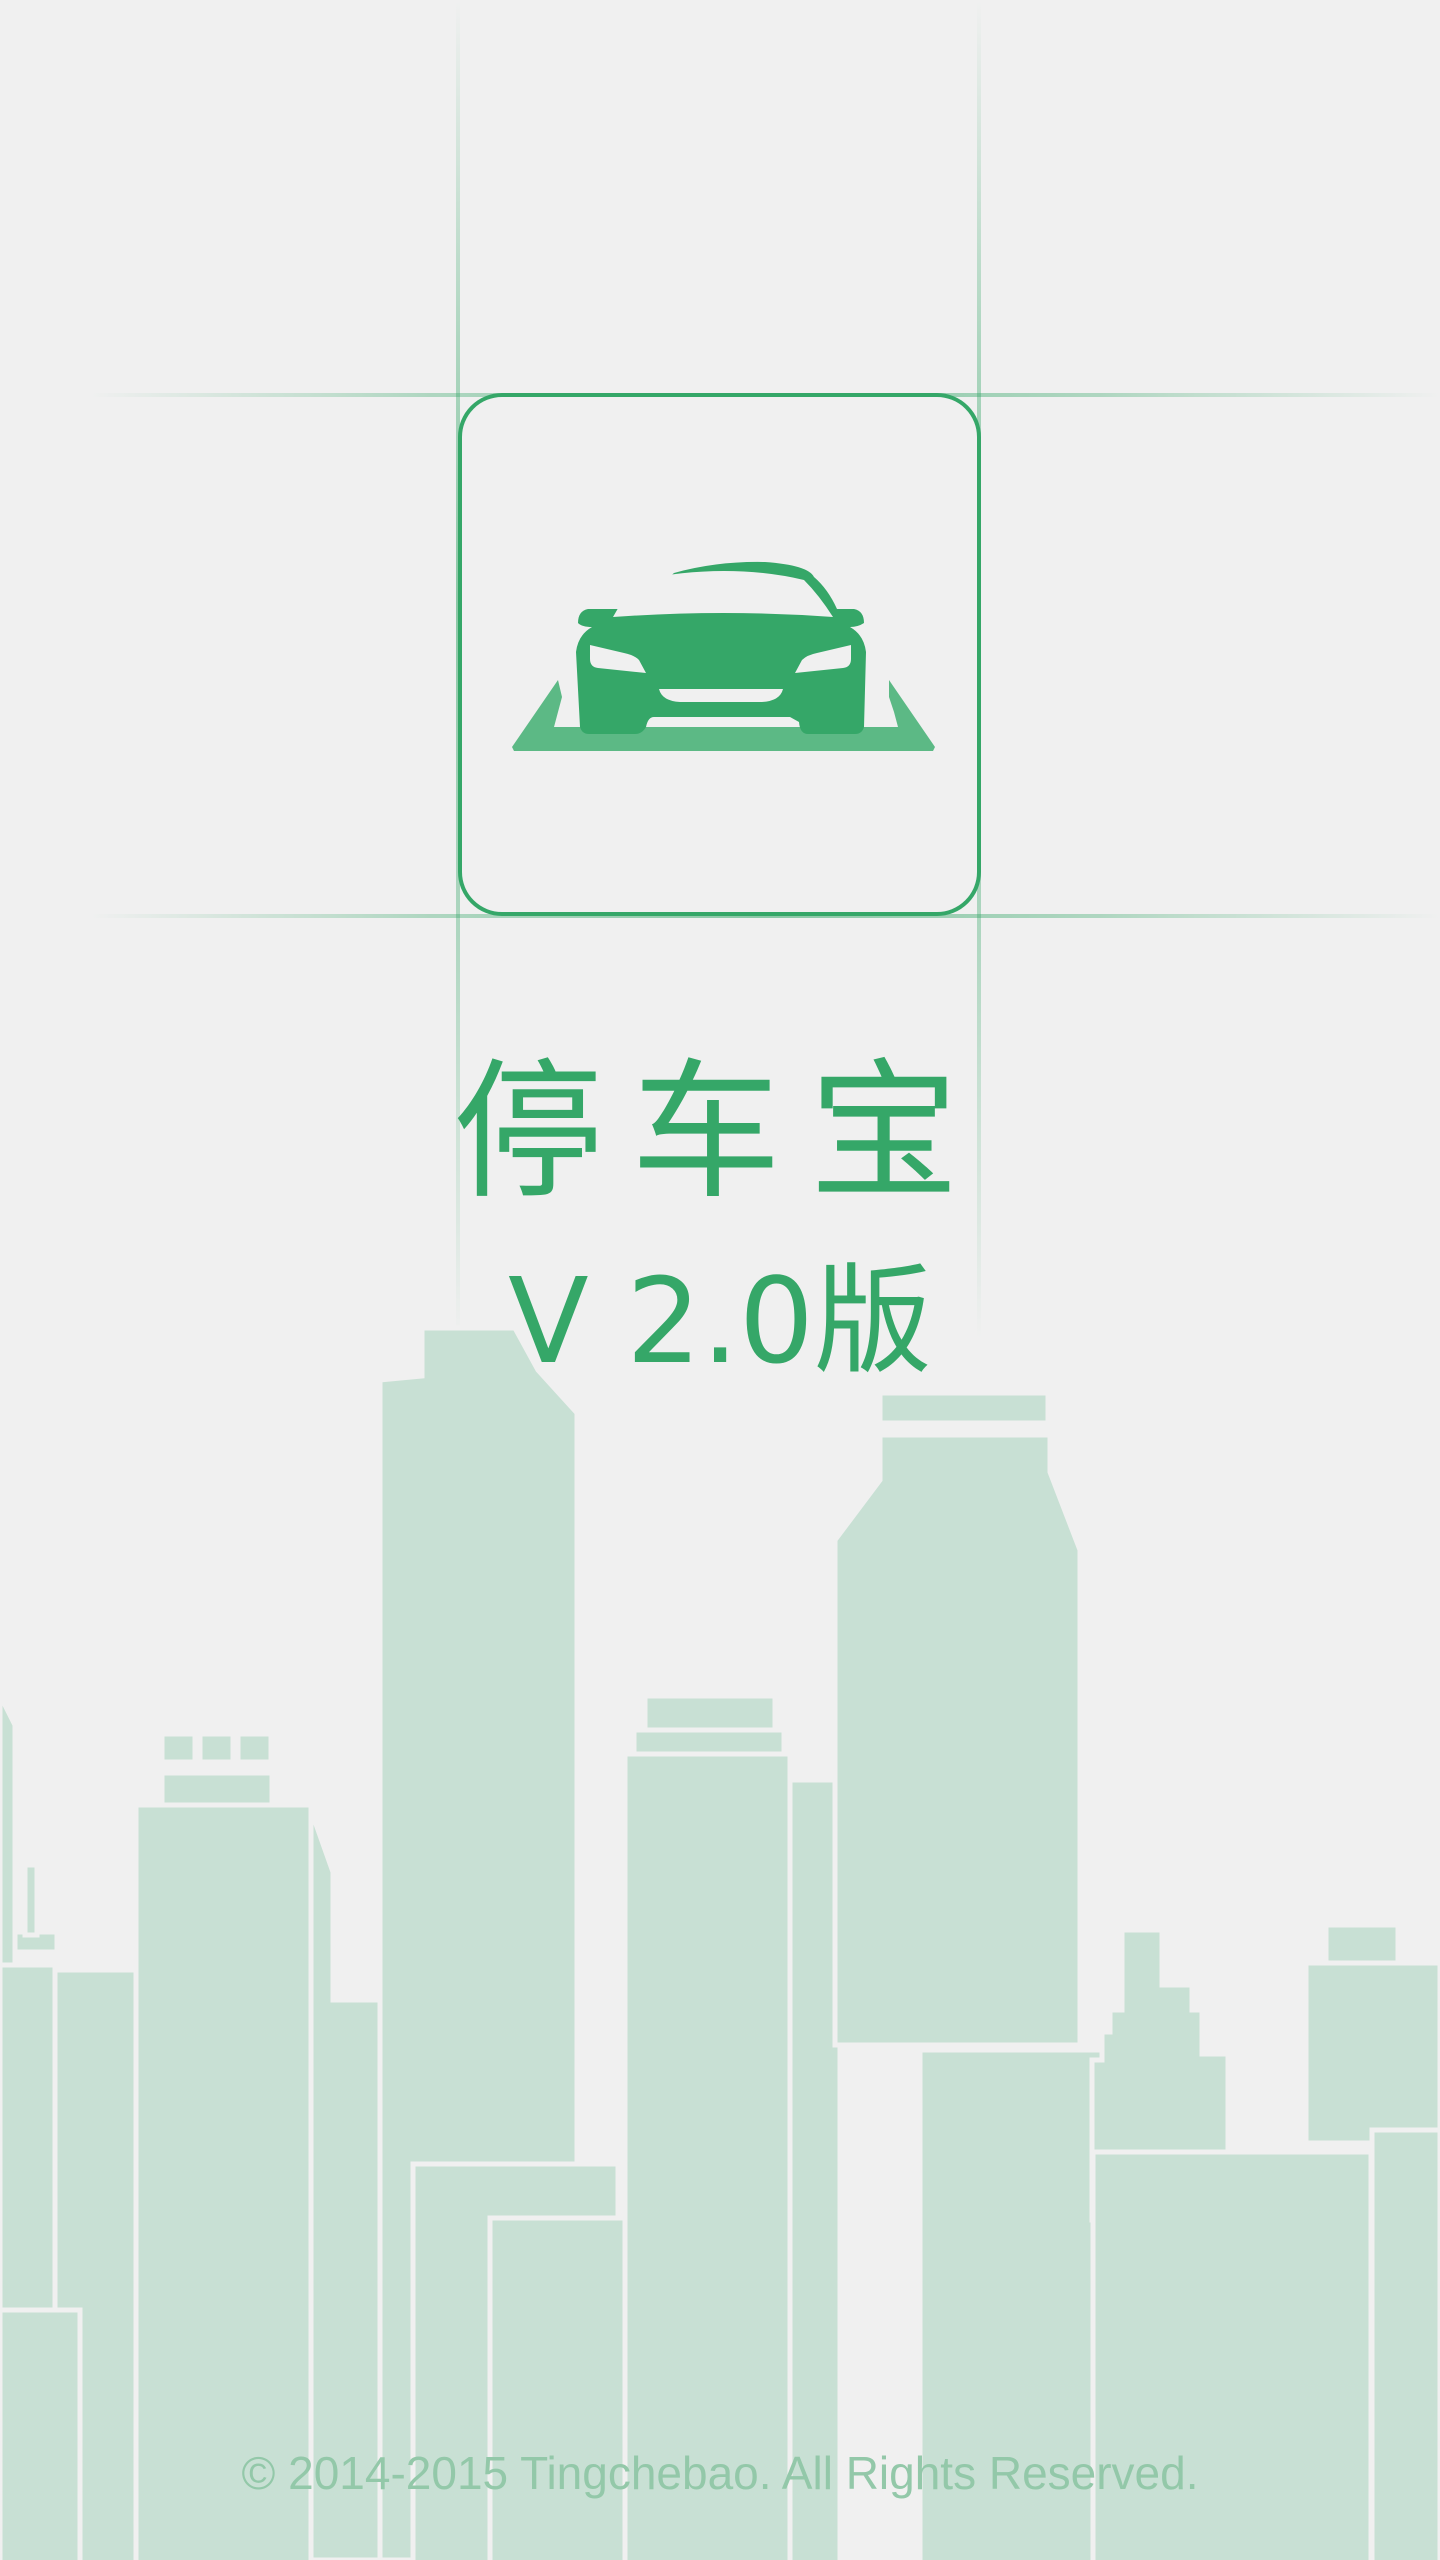  Describe the element at coordinates (723, 656) in the screenshot. I see `car-parking-icon` at that location.